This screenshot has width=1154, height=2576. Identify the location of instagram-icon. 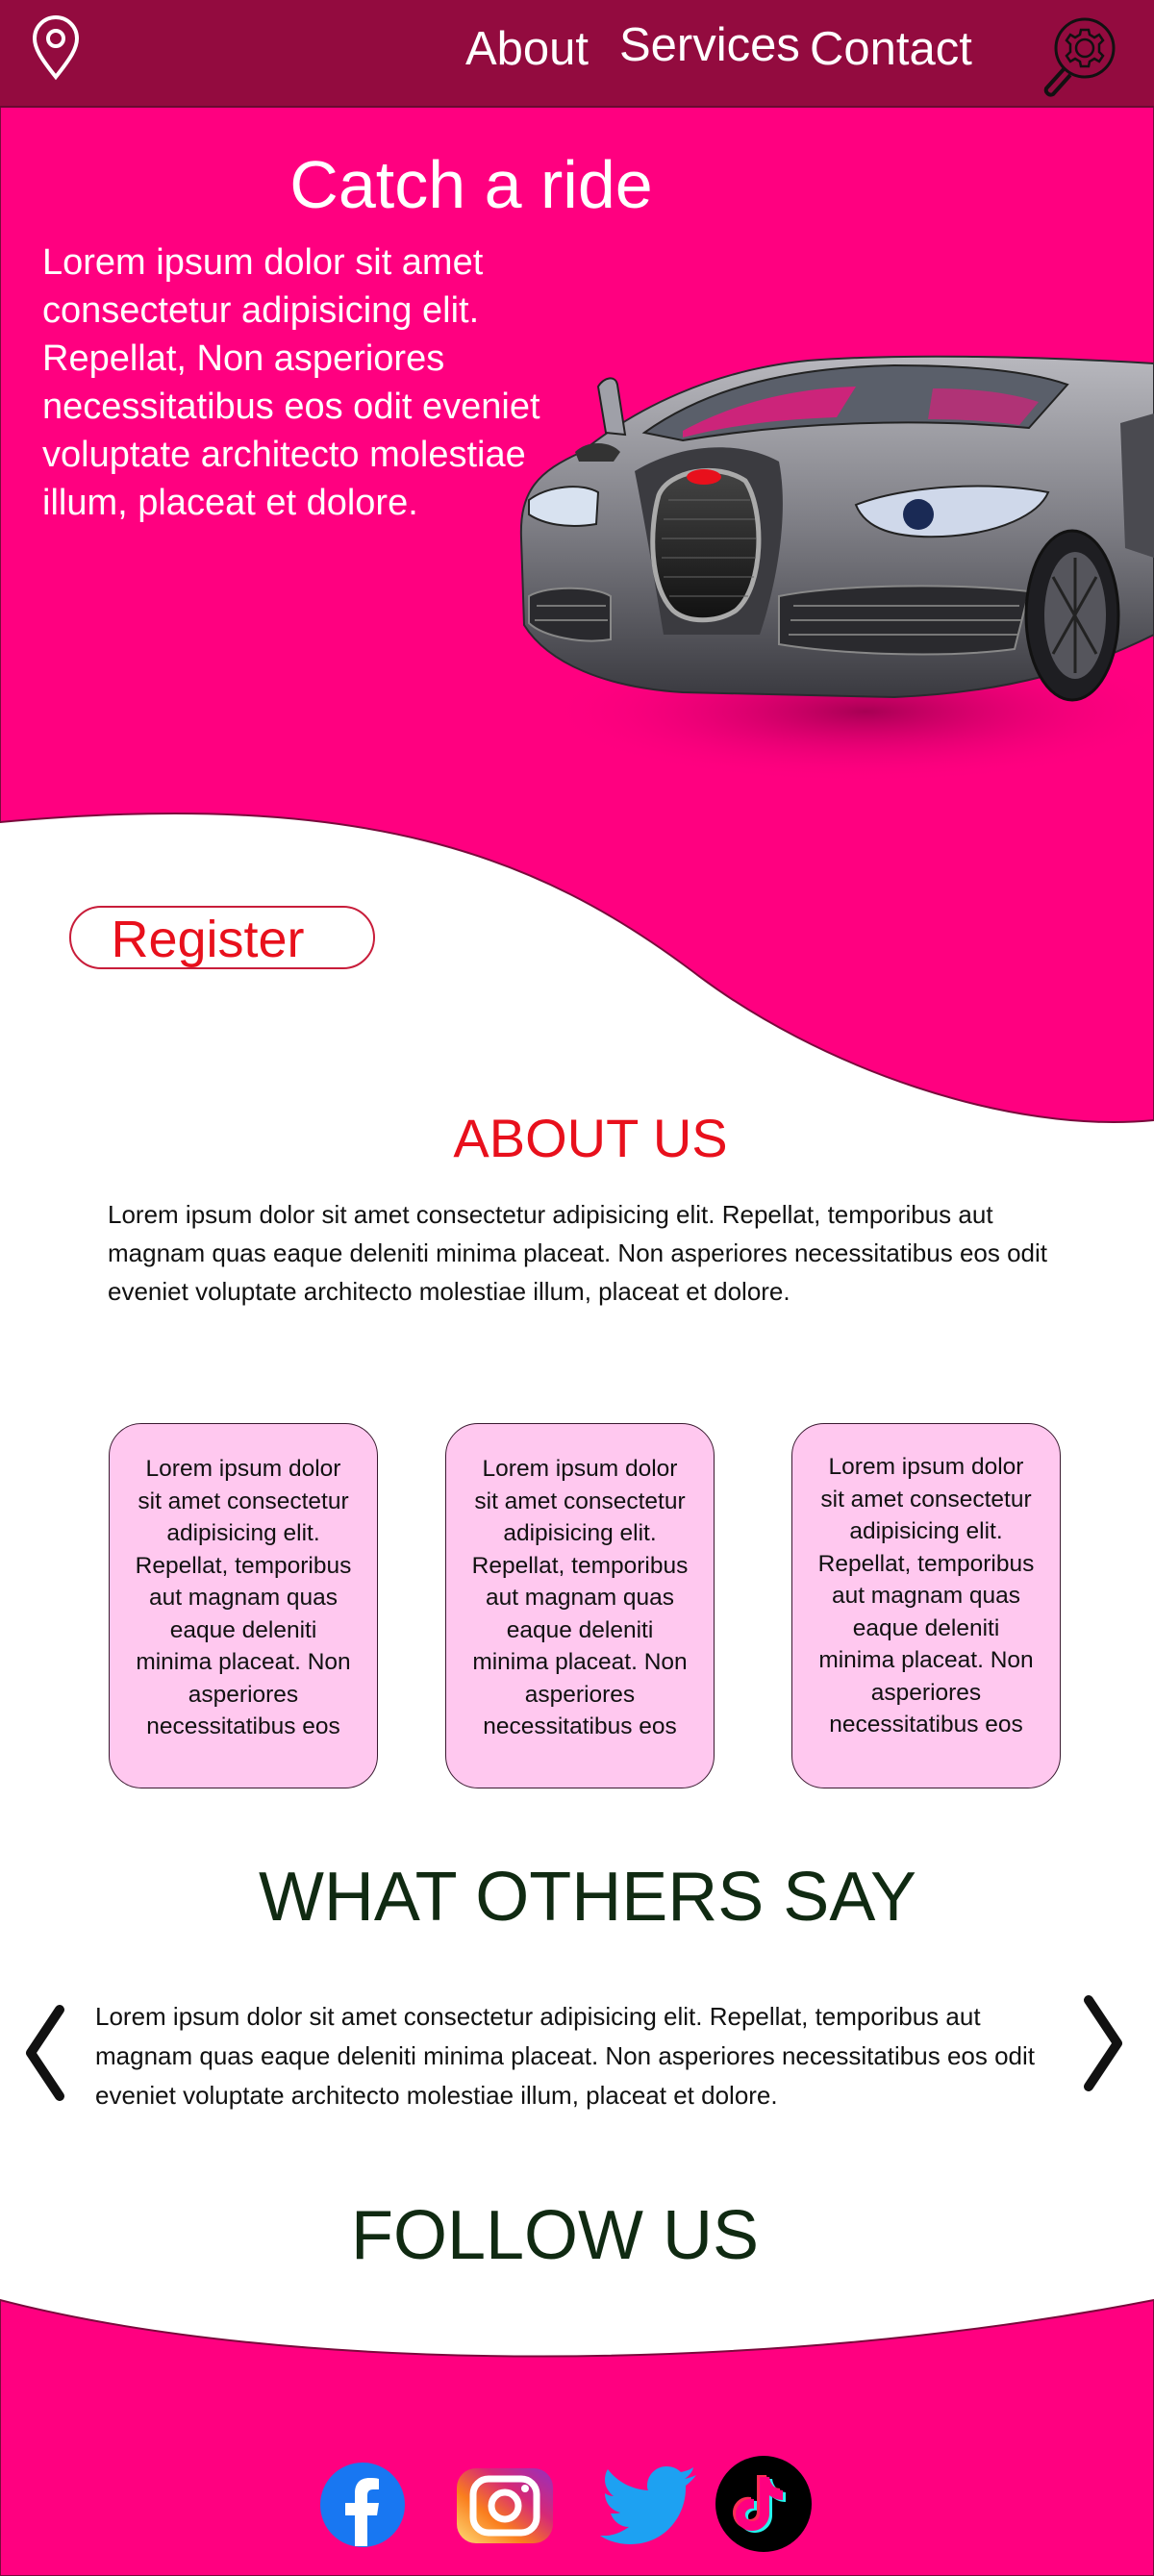
(505, 2505).